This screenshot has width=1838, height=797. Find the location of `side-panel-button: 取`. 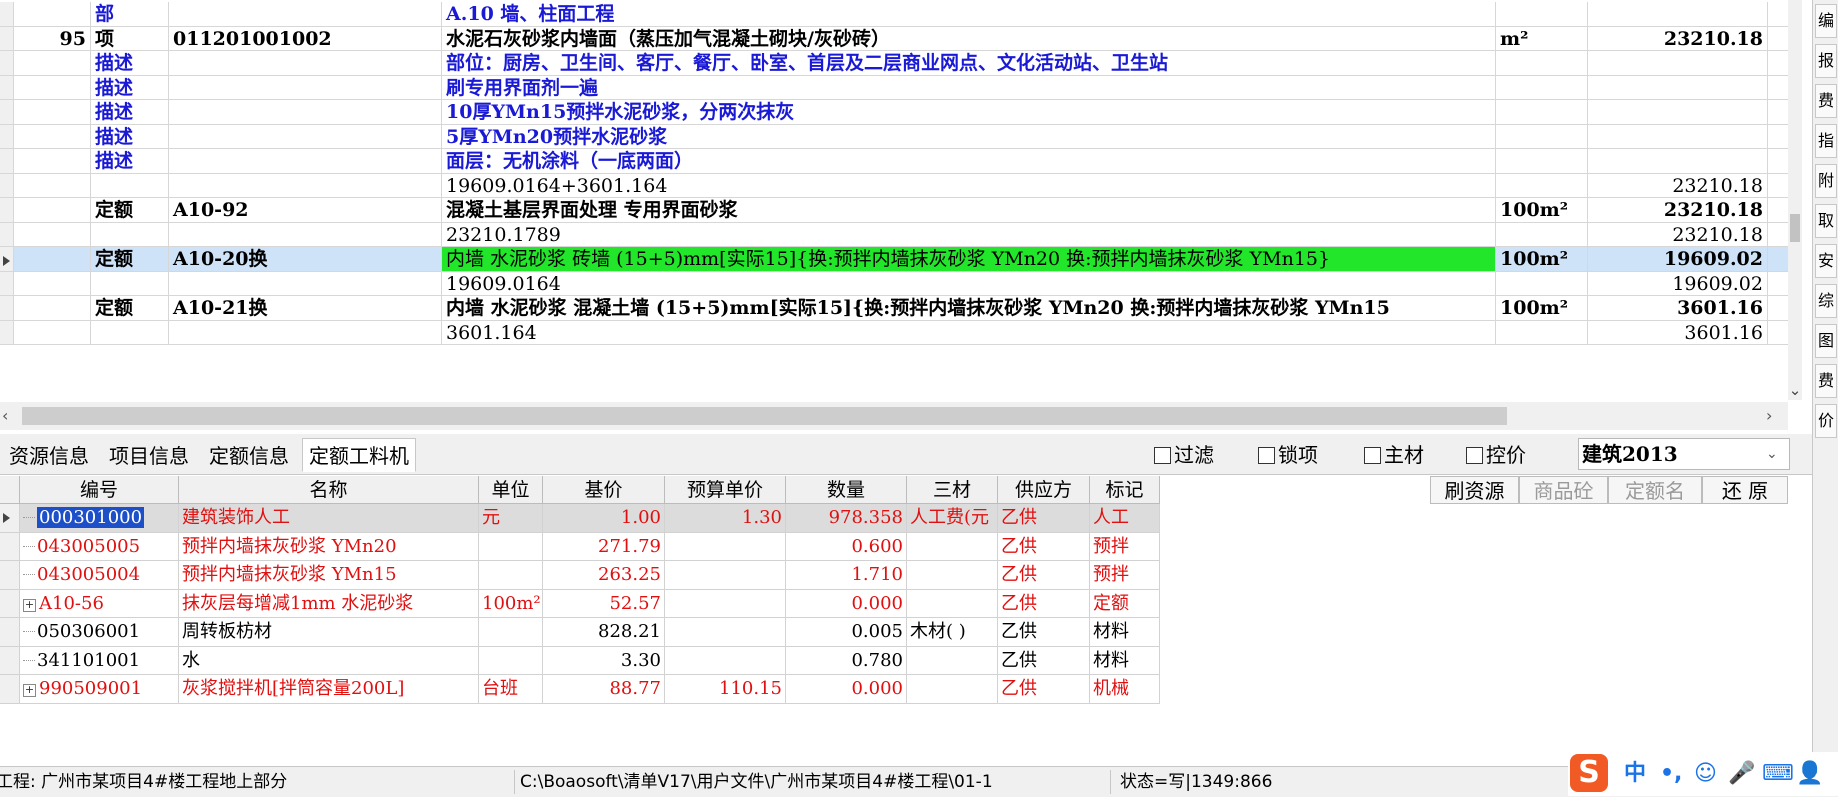

side-panel-button: 取 is located at coordinates (1826, 221).